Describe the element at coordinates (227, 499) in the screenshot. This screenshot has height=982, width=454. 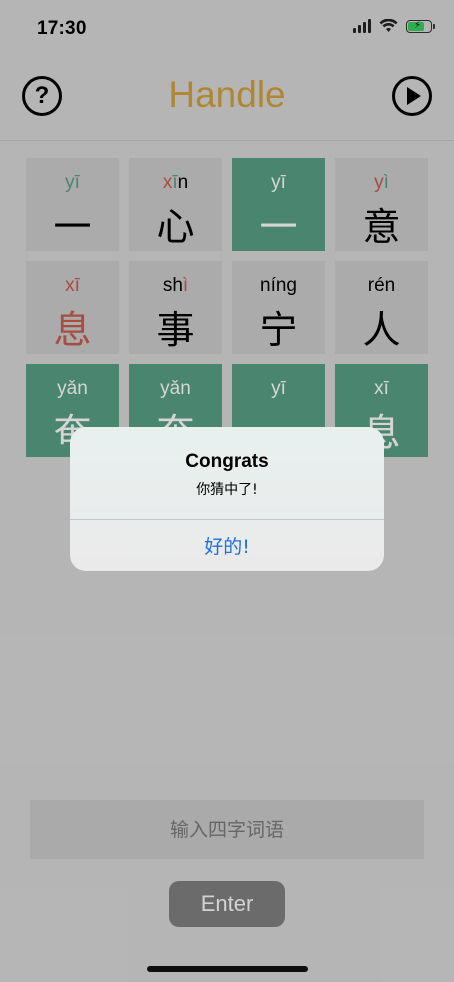
I see `congrats-dialog: Congrats 你猜中了! 好的!` at that location.